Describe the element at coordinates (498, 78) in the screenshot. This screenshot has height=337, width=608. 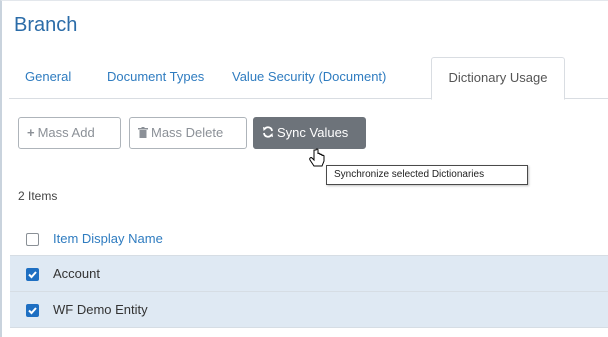
I see `tab-dictionary-usage: Dictionary Usage` at that location.